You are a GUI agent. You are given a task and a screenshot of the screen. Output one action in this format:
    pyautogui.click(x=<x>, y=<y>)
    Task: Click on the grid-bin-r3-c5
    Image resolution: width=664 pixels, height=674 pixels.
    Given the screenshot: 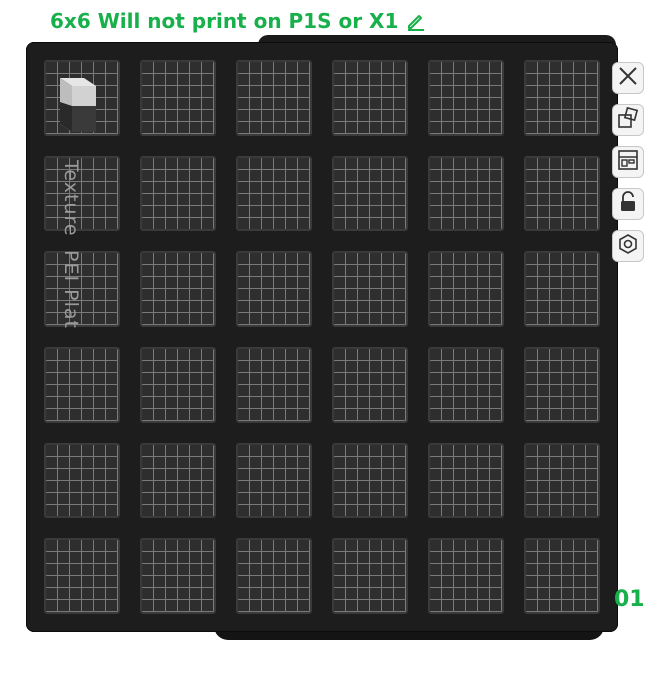 What is the action you would take?
    pyautogui.click(x=466, y=289)
    